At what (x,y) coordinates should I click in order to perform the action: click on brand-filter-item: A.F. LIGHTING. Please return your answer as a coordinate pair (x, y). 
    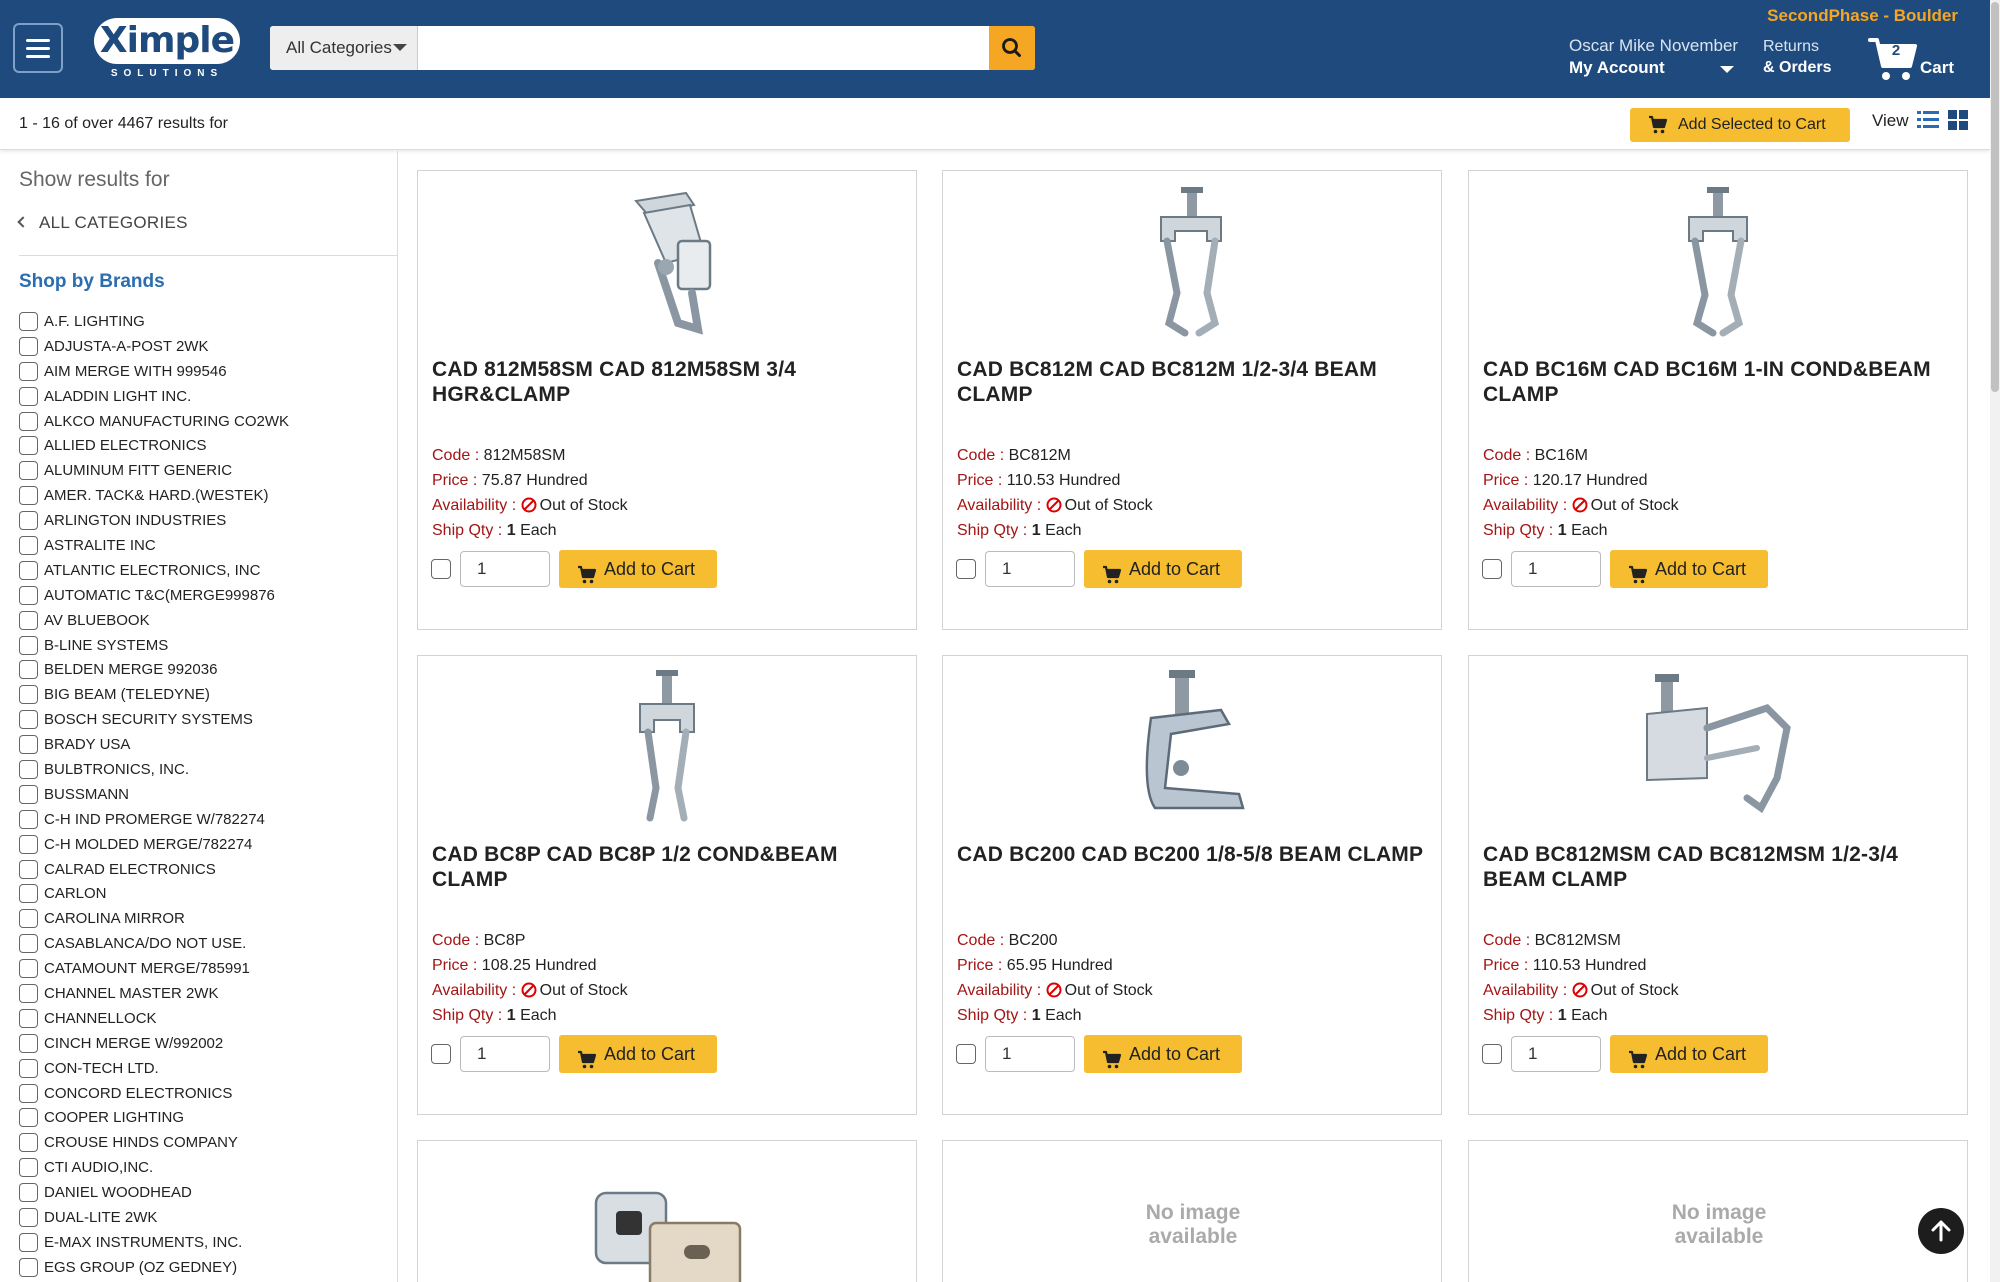
    Looking at the image, I should click on (154, 321).